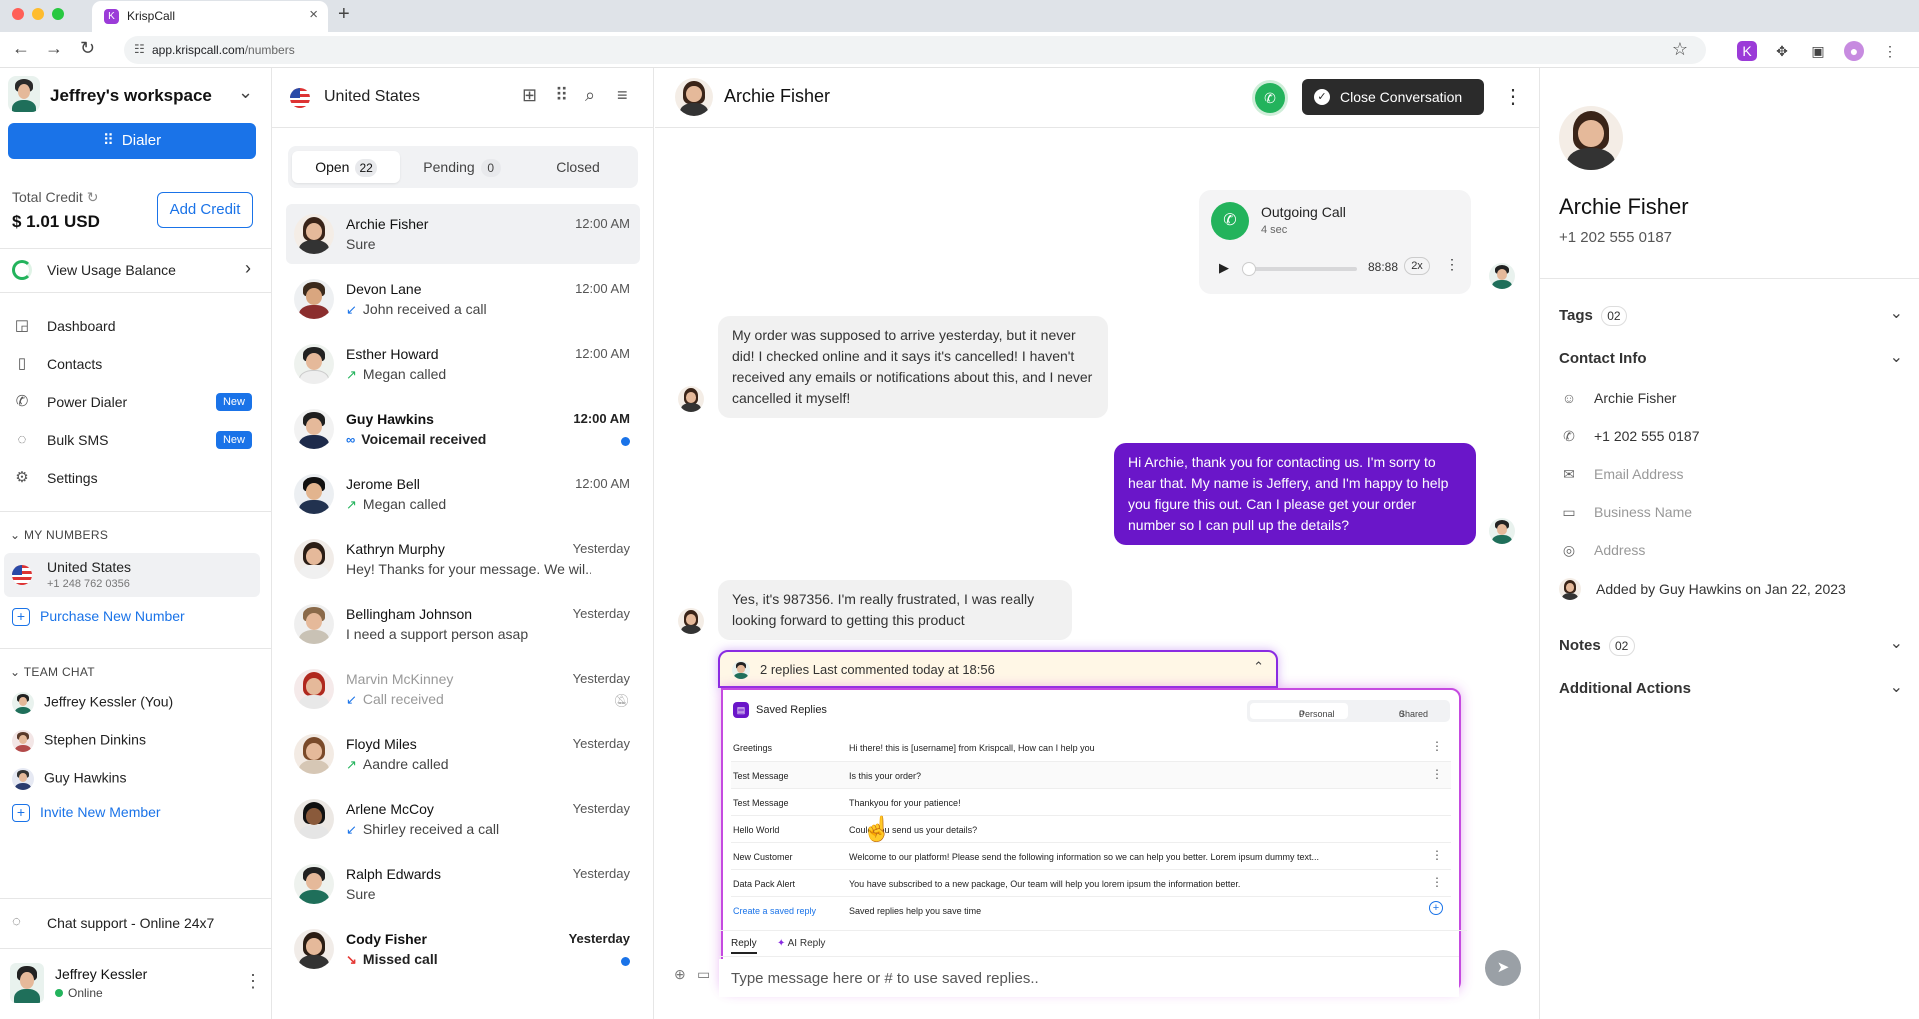 This screenshot has width=1919, height=1019. Describe the element at coordinates (1729, 474) in the screenshot. I see `email-field: ✉ Email Address` at that location.